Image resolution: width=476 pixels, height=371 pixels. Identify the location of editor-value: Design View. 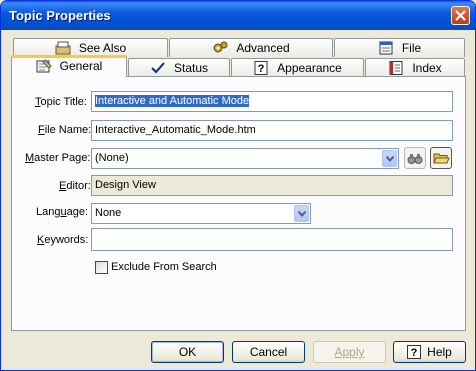
(125, 185).